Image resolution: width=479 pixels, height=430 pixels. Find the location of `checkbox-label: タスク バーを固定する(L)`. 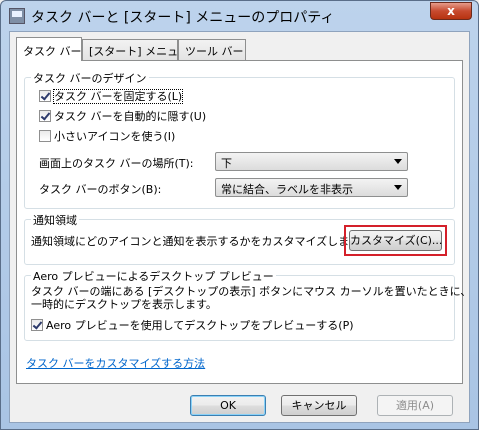

checkbox-label: タスク バーを固定する(L) is located at coordinates (118, 96).